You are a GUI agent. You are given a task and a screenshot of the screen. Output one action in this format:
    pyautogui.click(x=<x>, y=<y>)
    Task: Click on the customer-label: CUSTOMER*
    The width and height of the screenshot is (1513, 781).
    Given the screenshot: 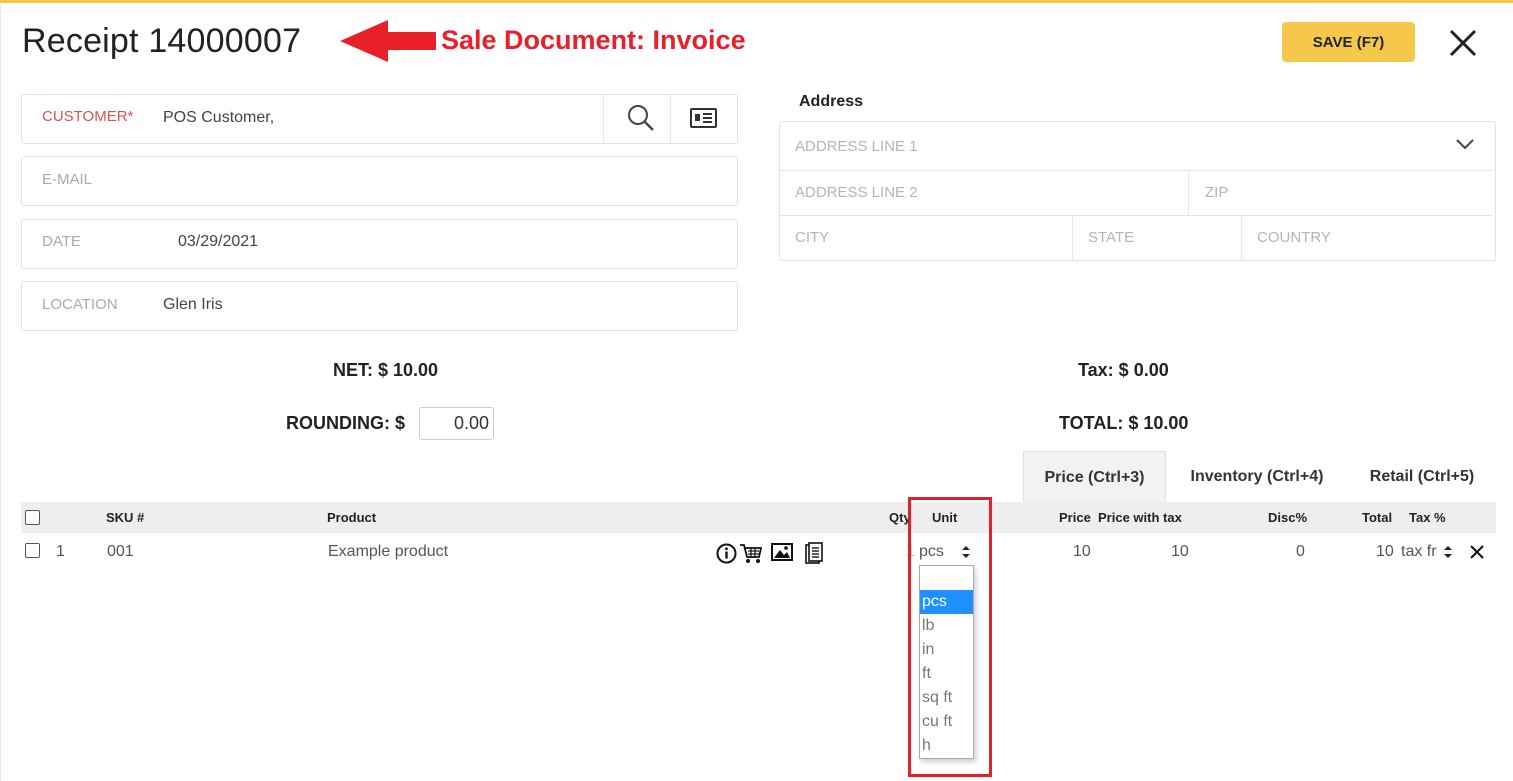 What is the action you would take?
    pyautogui.click(x=88, y=116)
    